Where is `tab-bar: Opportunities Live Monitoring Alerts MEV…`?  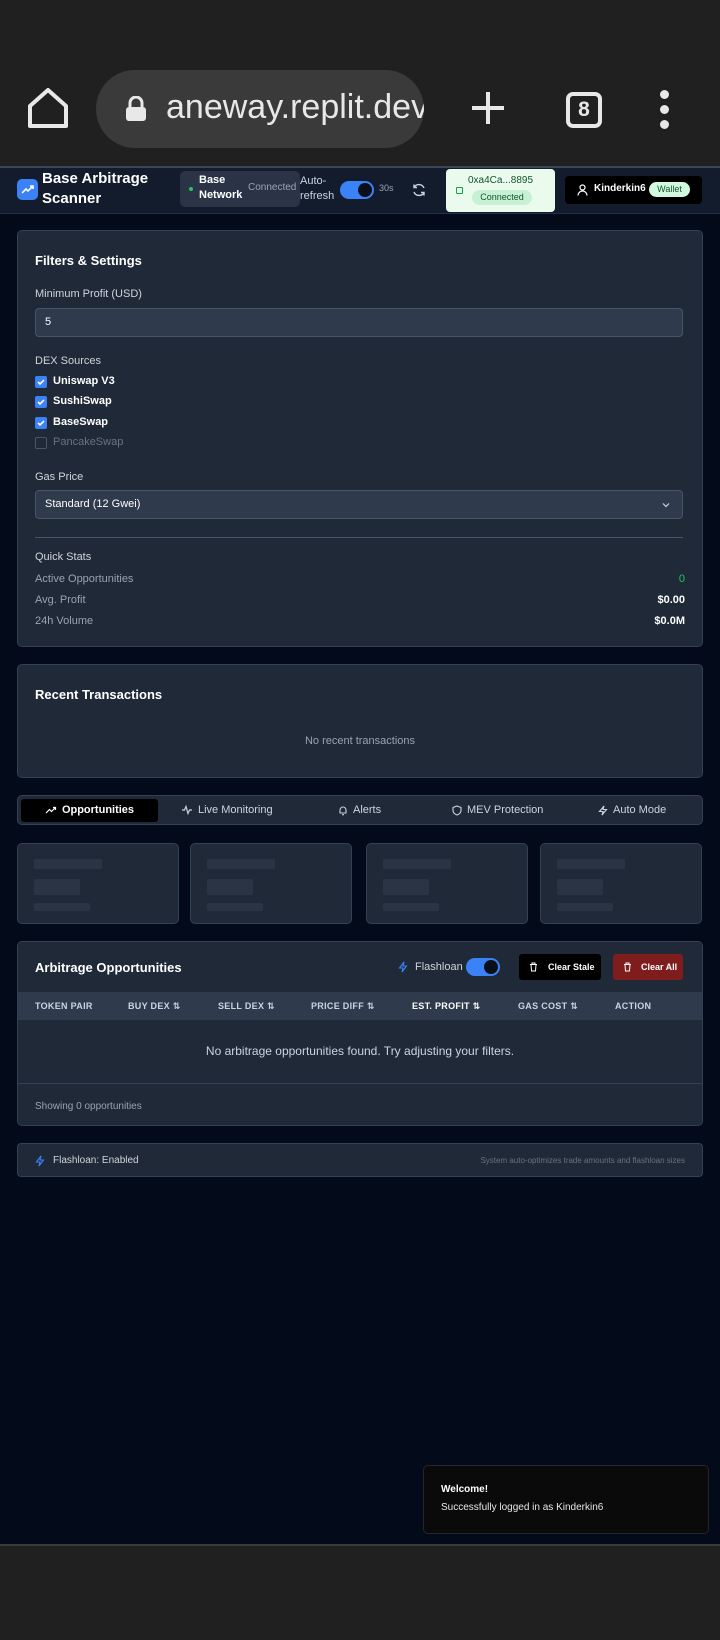 tab-bar: Opportunities Live Monitoring Alerts MEV… is located at coordinates (360, 810).